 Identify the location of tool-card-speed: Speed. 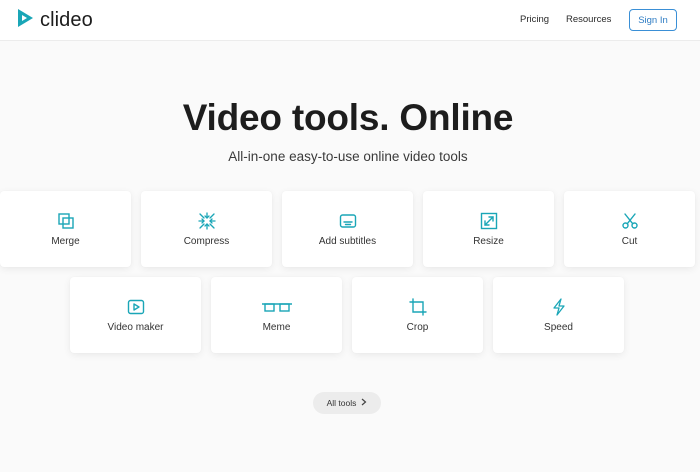
(558, 315).